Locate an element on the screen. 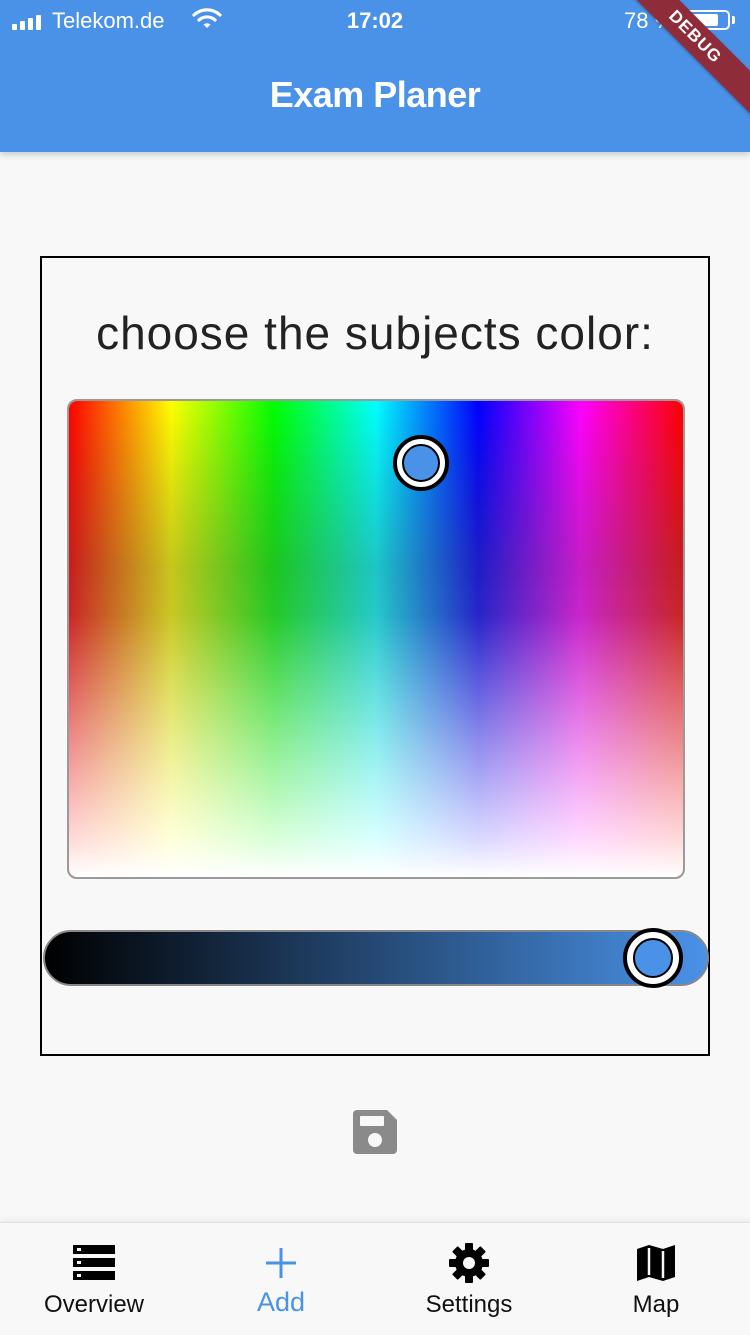 The height and width of the screenshot is (1335, 750). nav-label-add: Add is located at coordinates (281, 1302).